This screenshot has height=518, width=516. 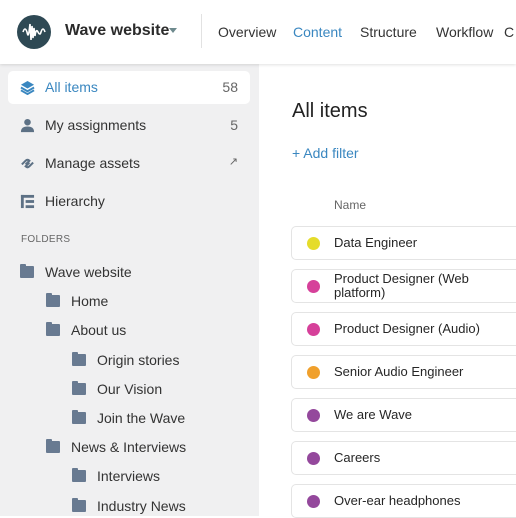 I want to click on item-count: 58, so click(x=230, y=87).